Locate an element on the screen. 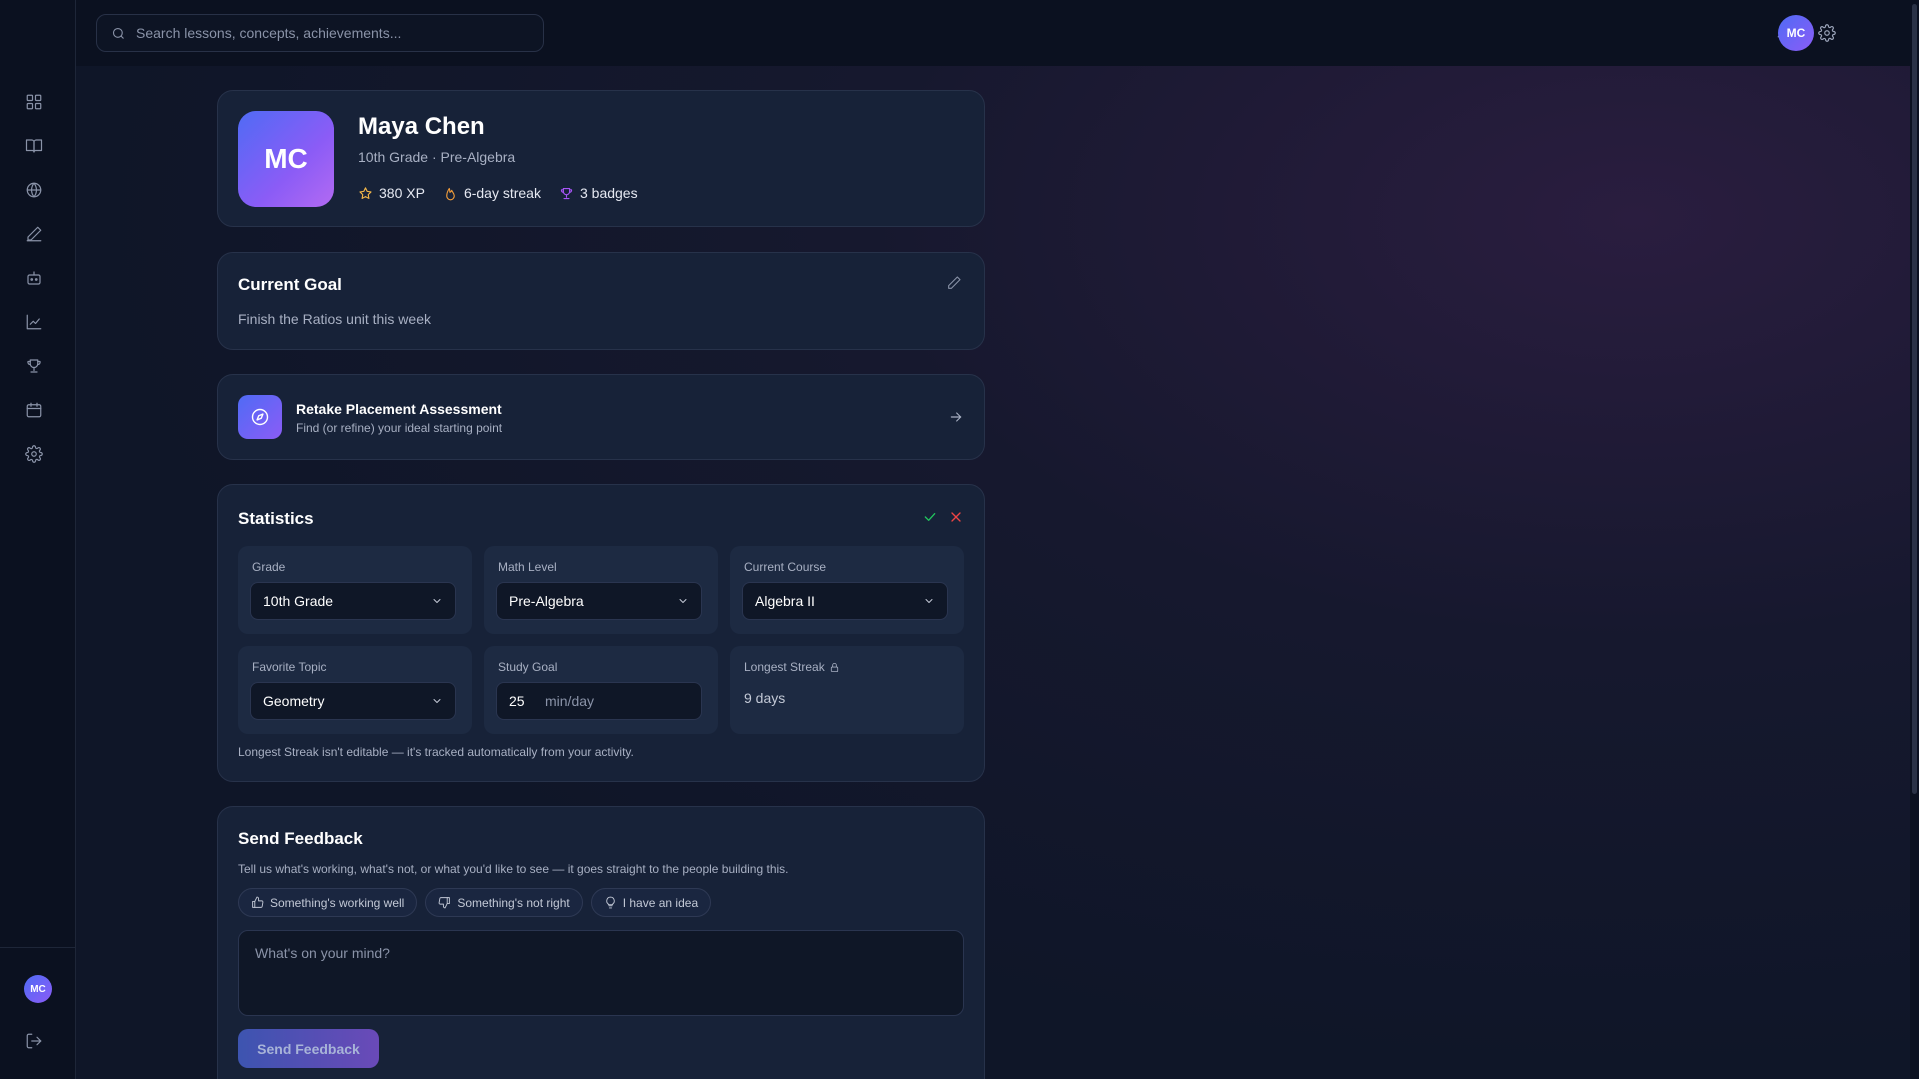  sidebar-item-settings is located at coordinates (34, 454).